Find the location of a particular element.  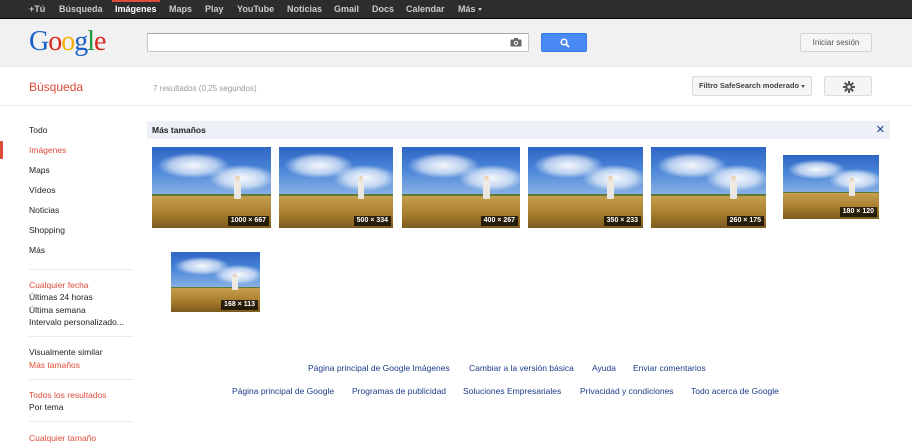

leftnav-item-maps: Maps is located at coordinates (39, 170).